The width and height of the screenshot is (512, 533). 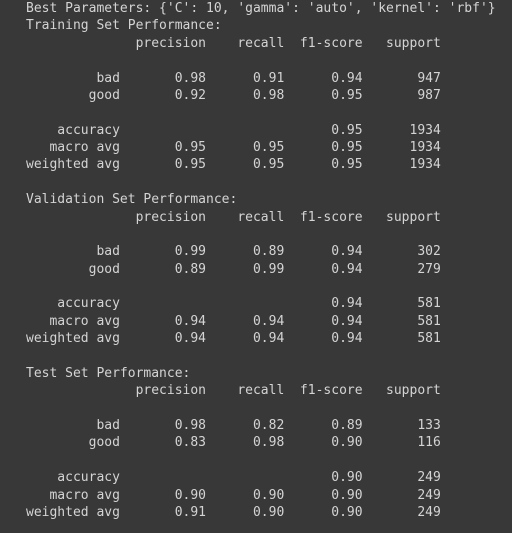 What do you see at coordinates (233, 478) in the screenshot?
I see `test-row-accuracy: accuracy 0.90 249` at bounding box center [233, 478].